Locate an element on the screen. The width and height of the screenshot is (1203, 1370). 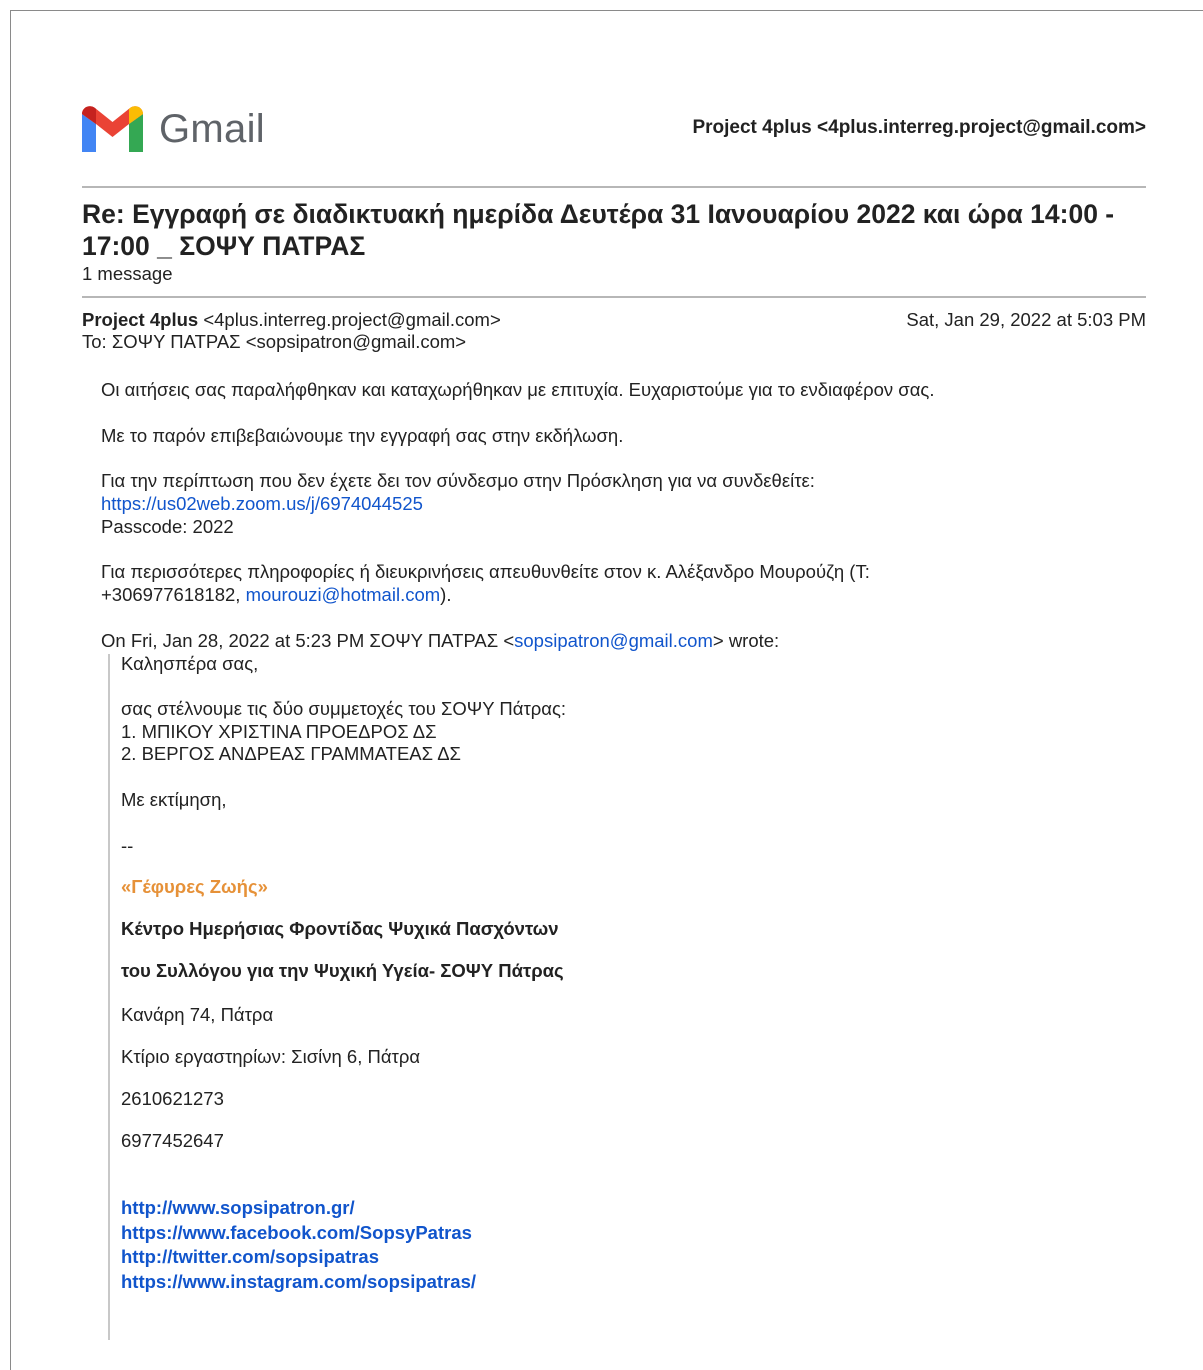
recipient-line: To: ΣΟΨΥ ΠΑΤΡΑΣ <sopsipatron@gmail.com> is located at coordinates (274, 341).